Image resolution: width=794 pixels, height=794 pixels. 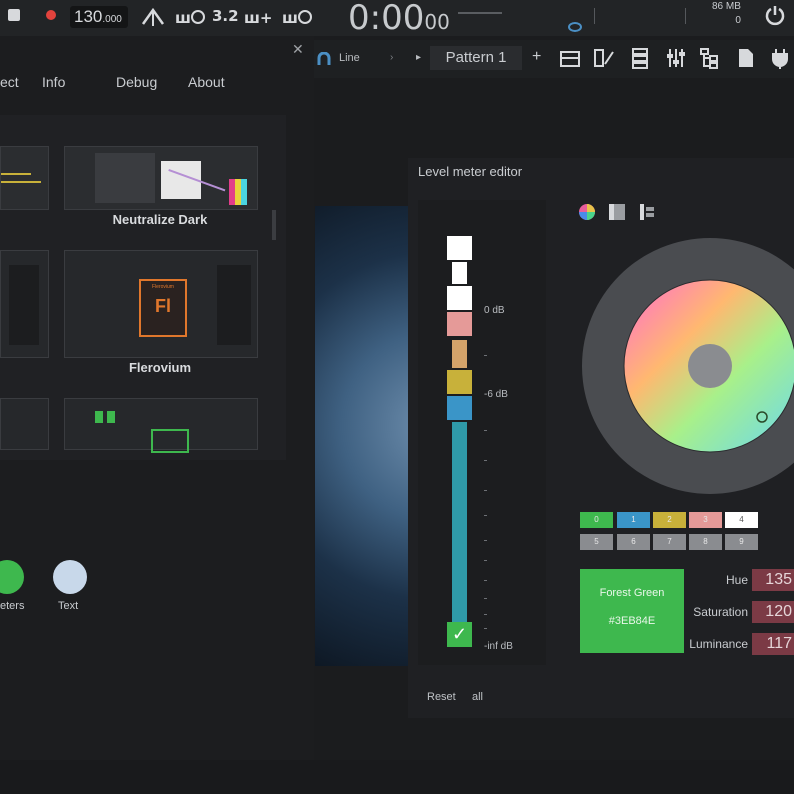 I want to click on playlist-icon, so click(x=570, y=58).